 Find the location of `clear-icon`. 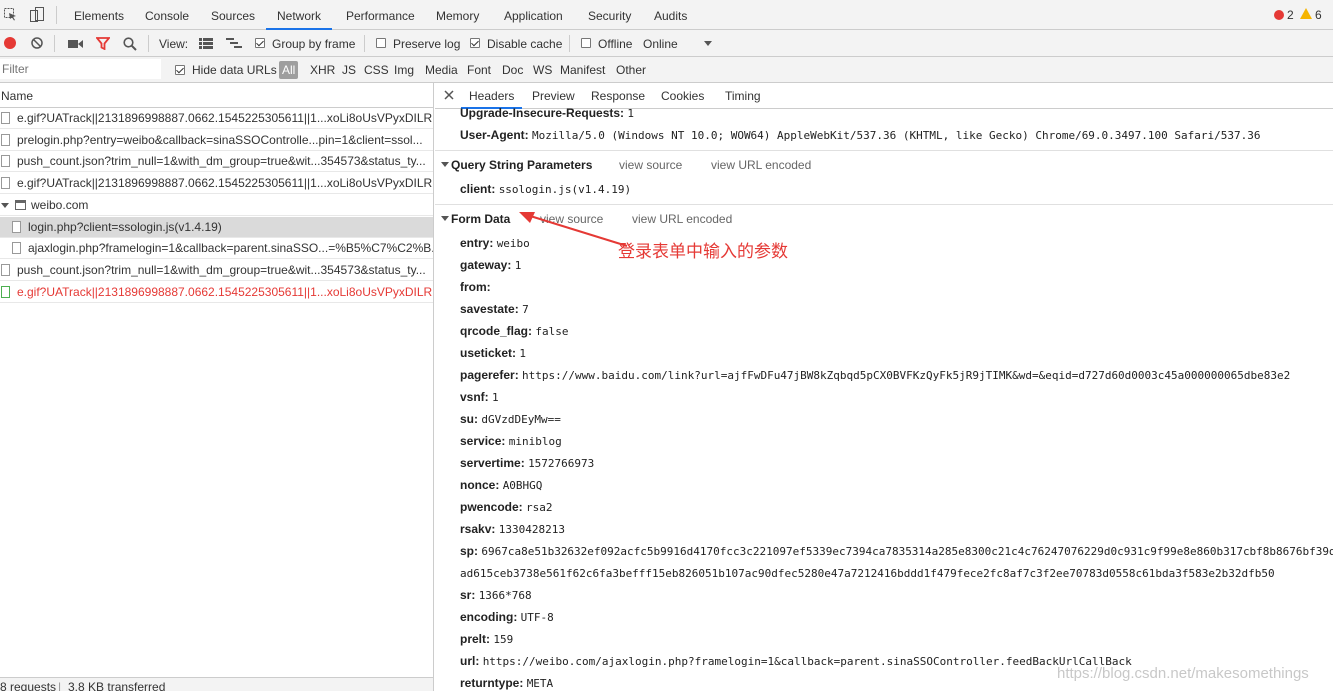

clear-icon is located at coordinates (37, 43).